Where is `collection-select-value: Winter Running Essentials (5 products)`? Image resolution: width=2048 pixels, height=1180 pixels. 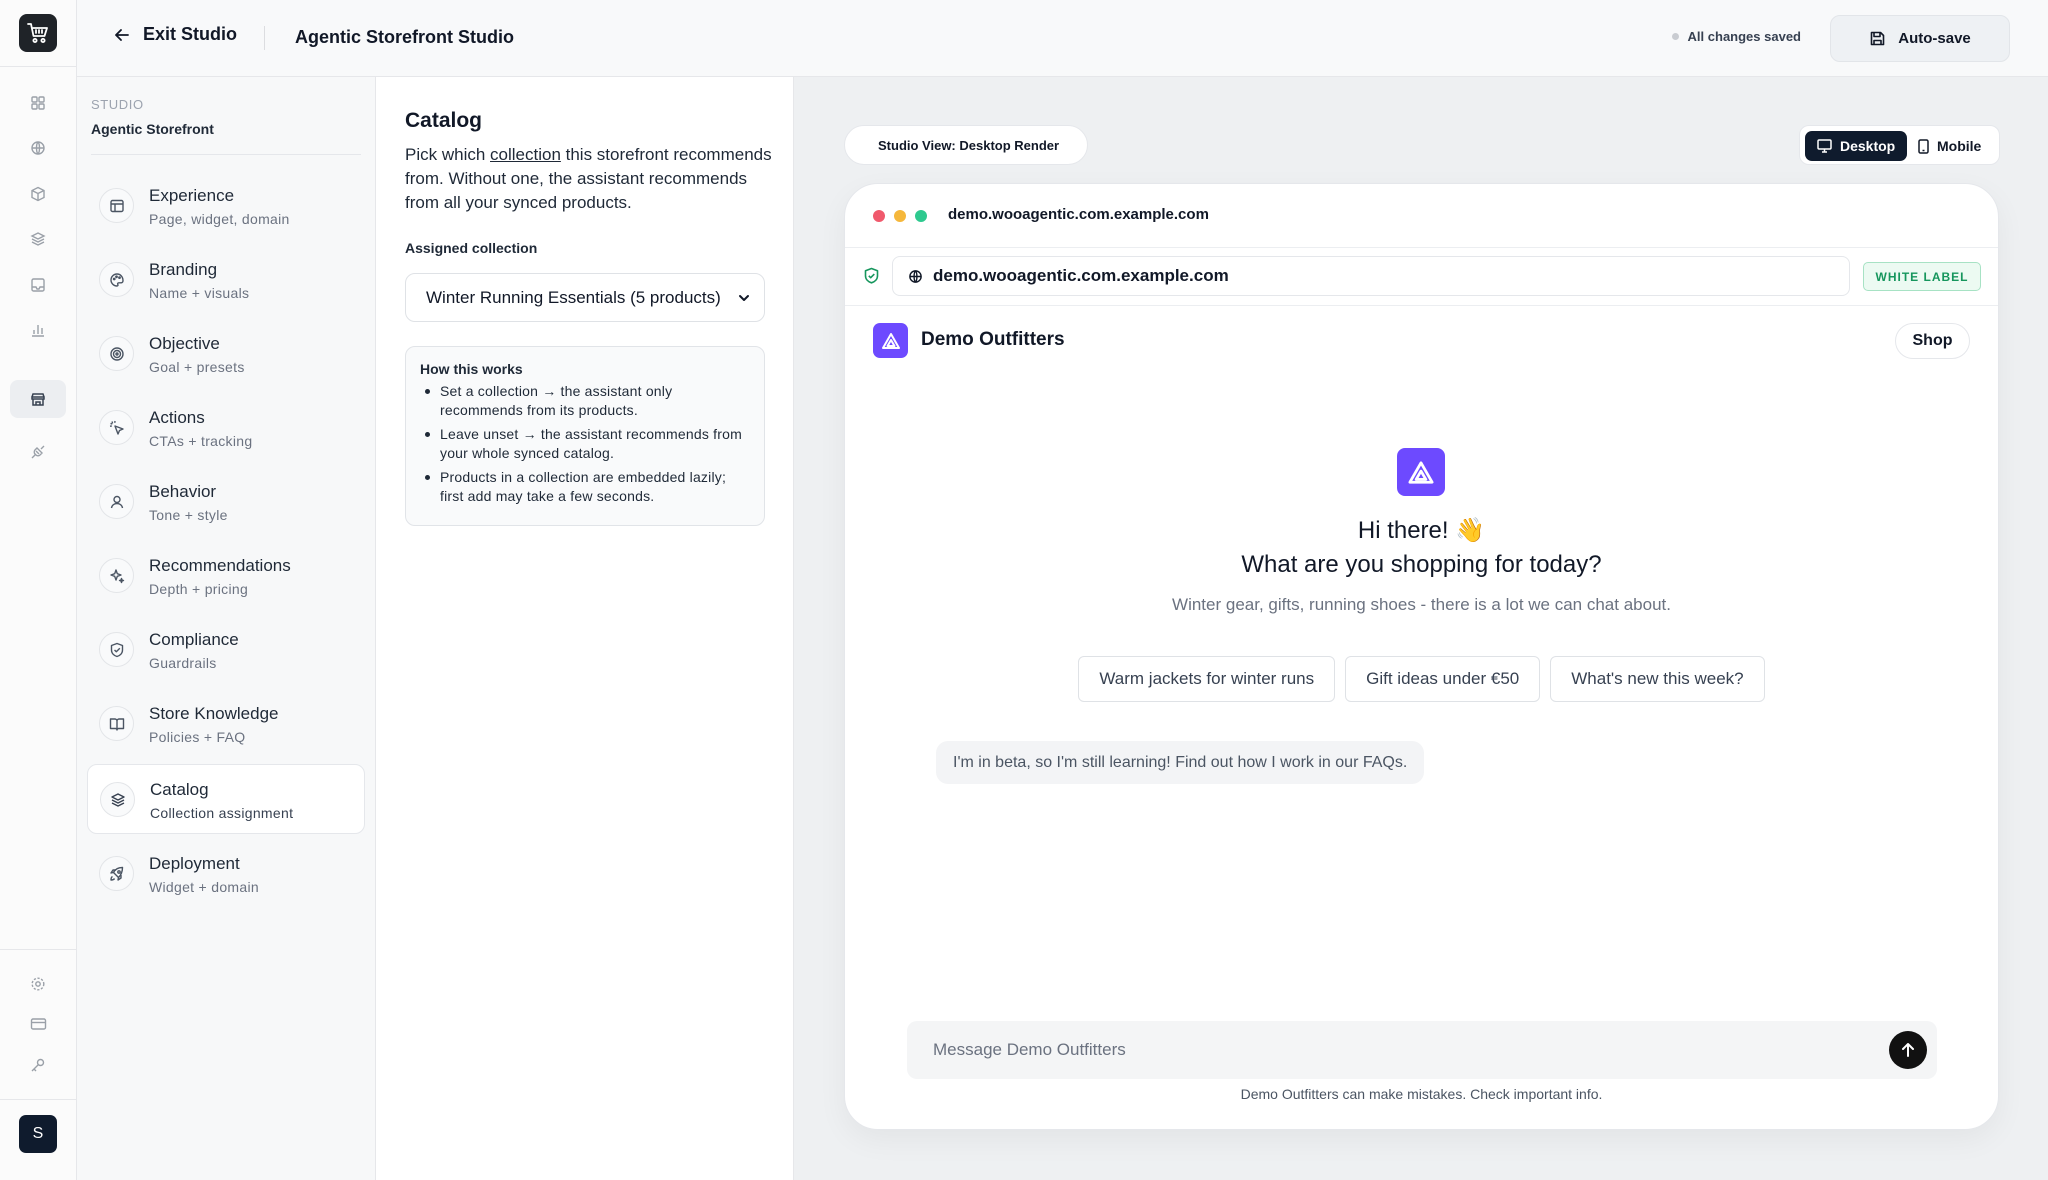 collection-select-value: Winter Running Essentials (5 products) is located at coordinates (573, 297).